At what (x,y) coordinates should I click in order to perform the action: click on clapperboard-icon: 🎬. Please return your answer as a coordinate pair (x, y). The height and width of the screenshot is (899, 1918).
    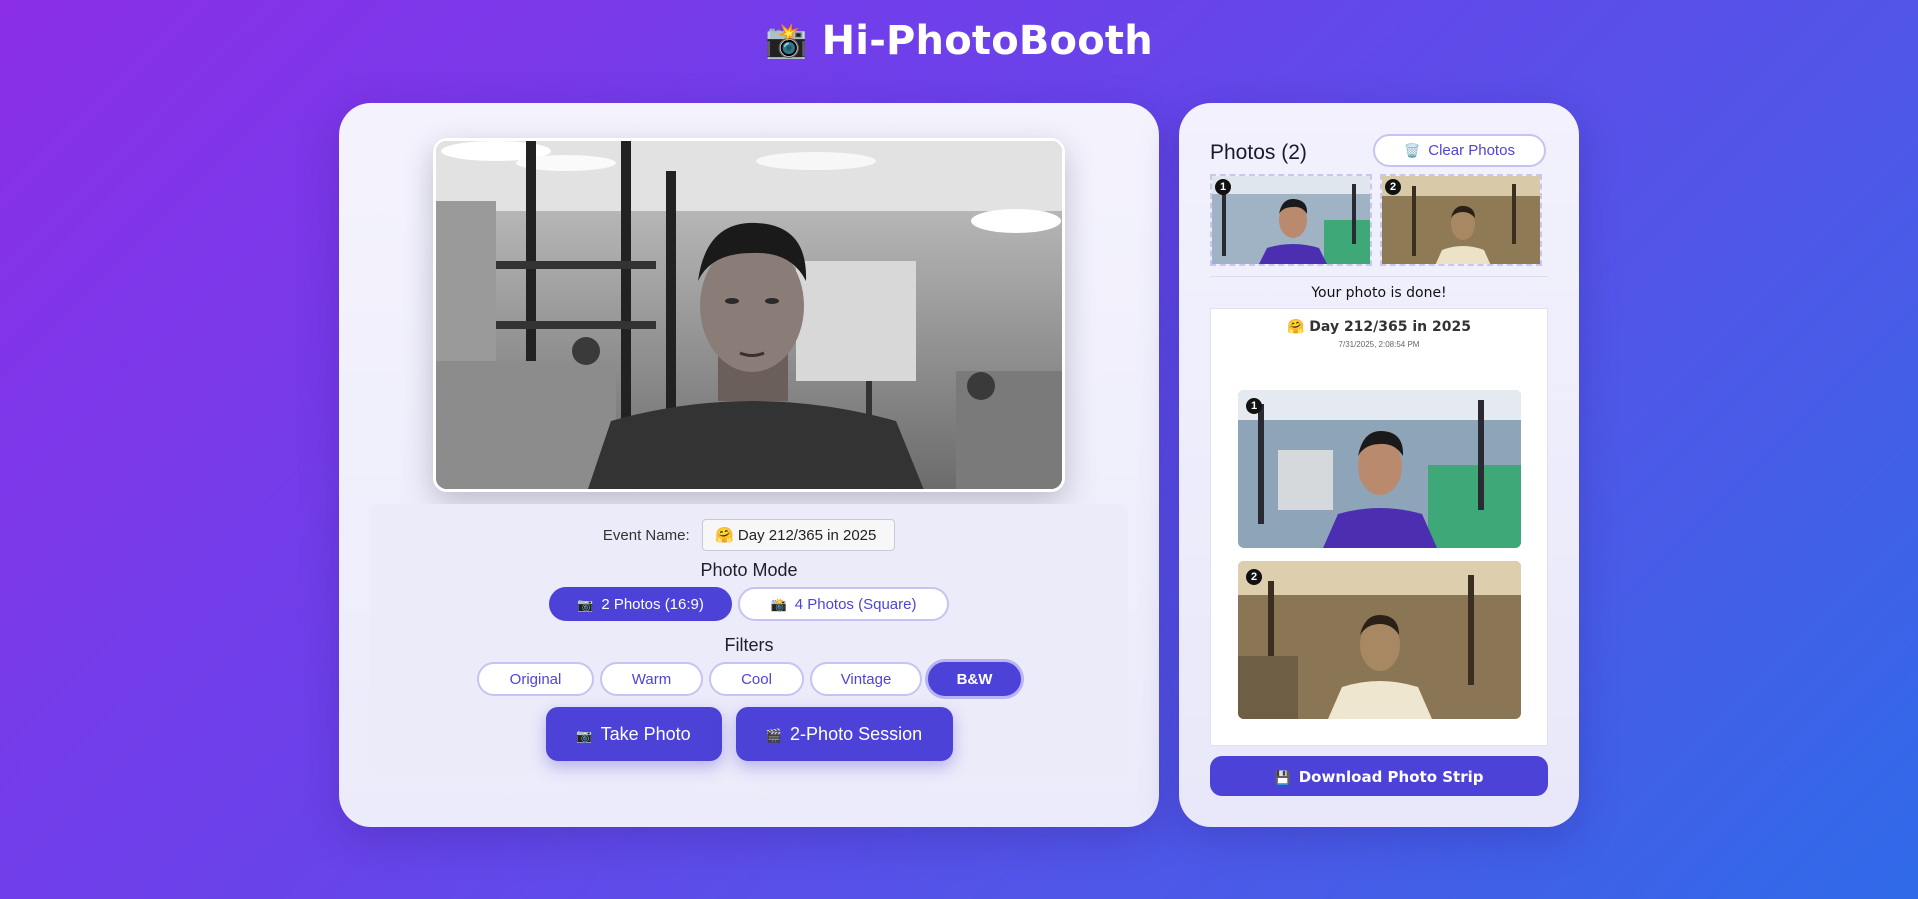
    Looking at the image, I should click on (774, 735).